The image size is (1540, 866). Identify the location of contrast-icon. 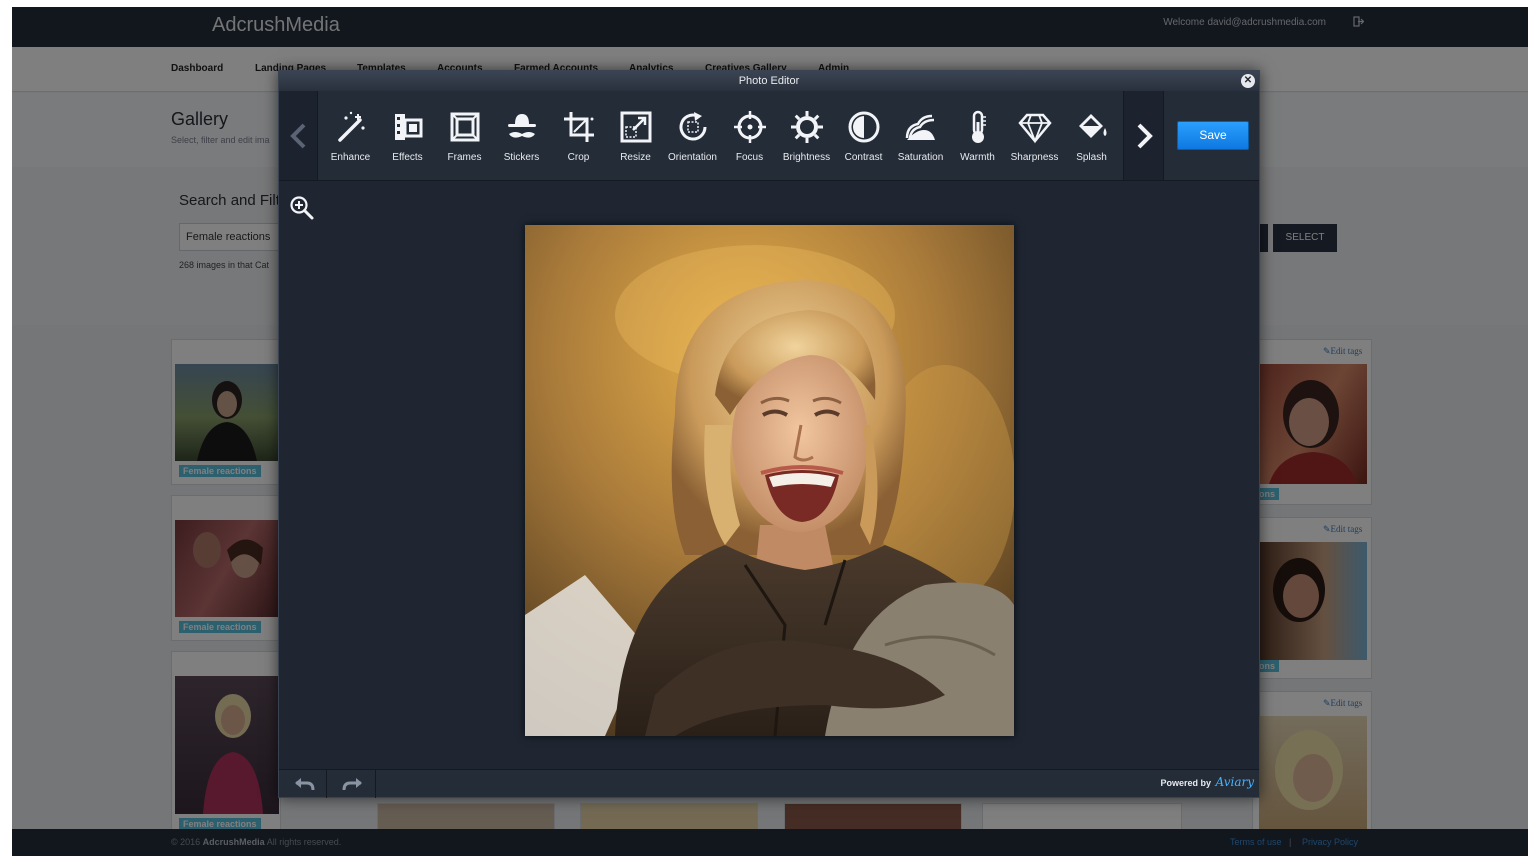
(864, 127).